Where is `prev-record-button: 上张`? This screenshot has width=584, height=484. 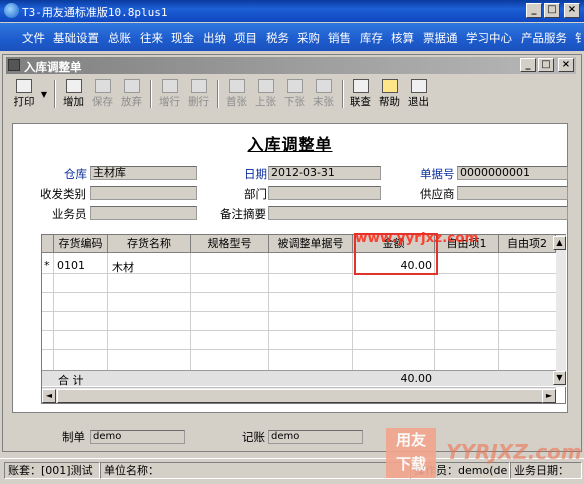 prev-record-button: 上张 is located at coordinates (265, 94).